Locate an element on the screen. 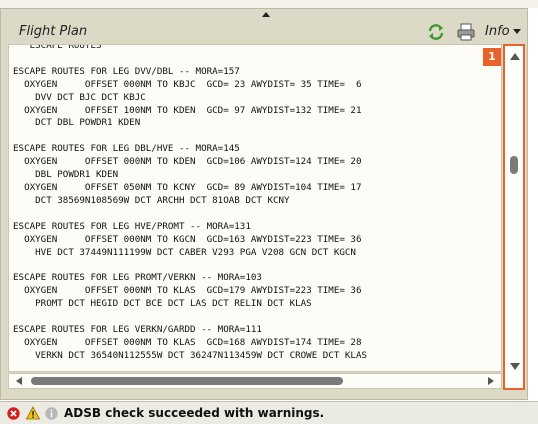 The width and height of the screenshot is (538, 424). status-message: ADSB check succeeded with warnings. is located at coordinates (194, 413).